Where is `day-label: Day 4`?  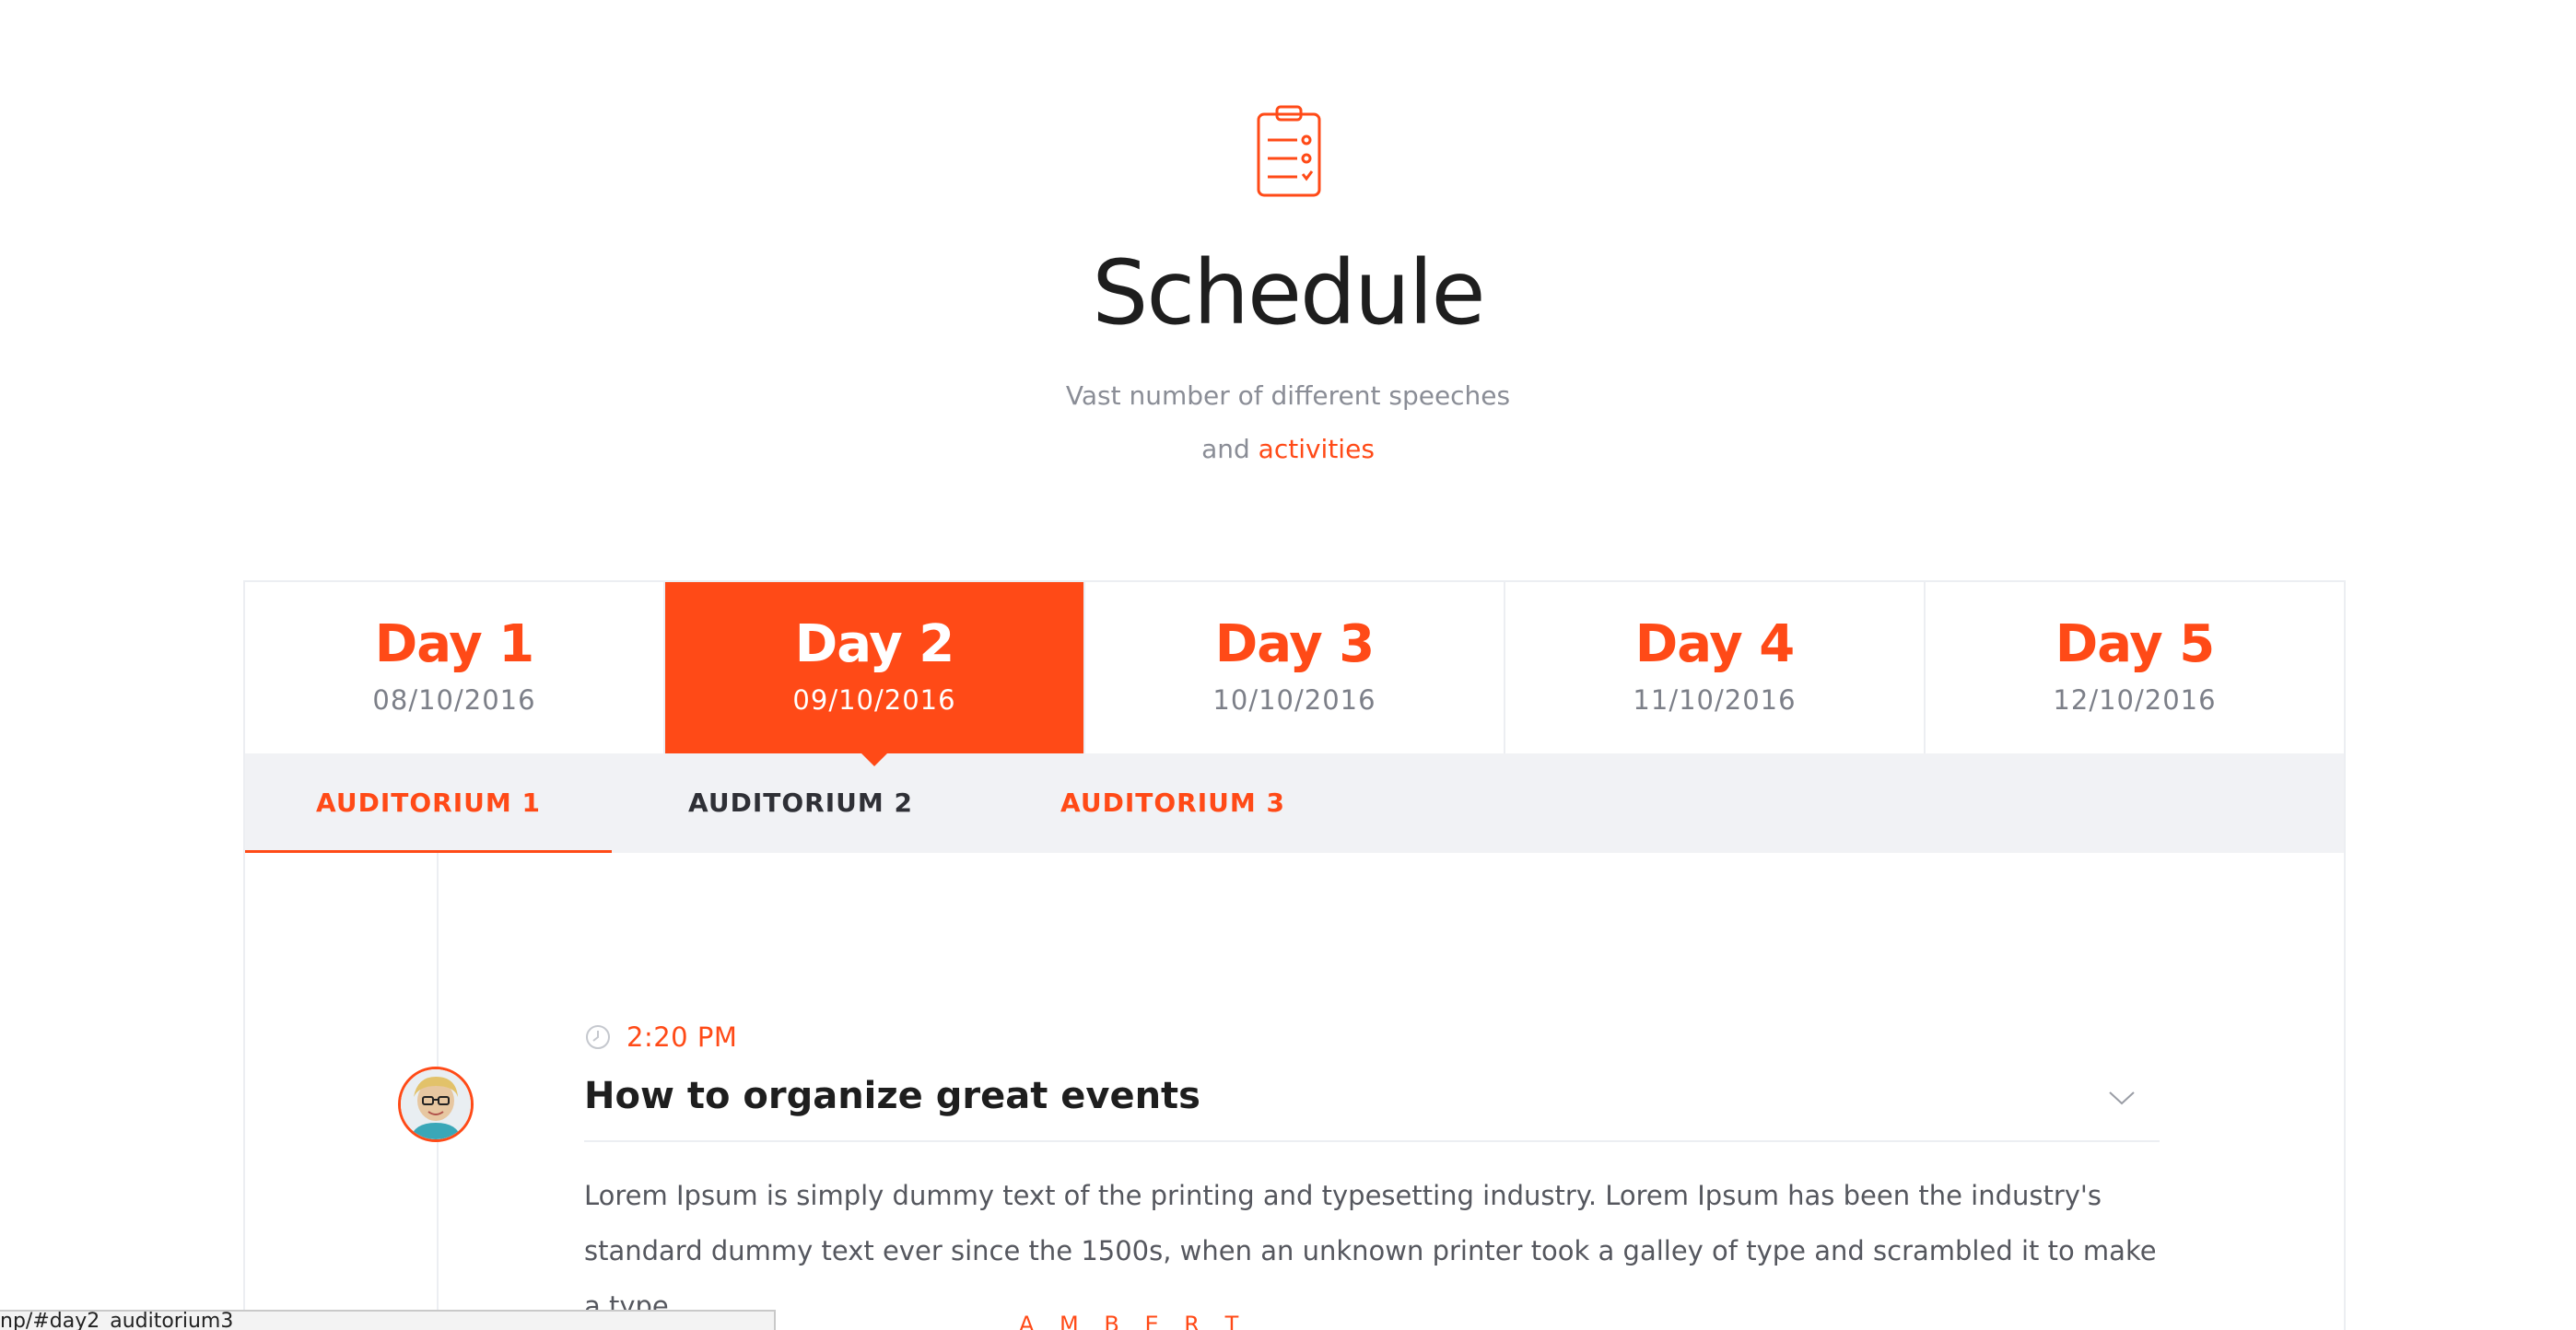 day-label: Day 4 is located at coordinates (1715, 644).